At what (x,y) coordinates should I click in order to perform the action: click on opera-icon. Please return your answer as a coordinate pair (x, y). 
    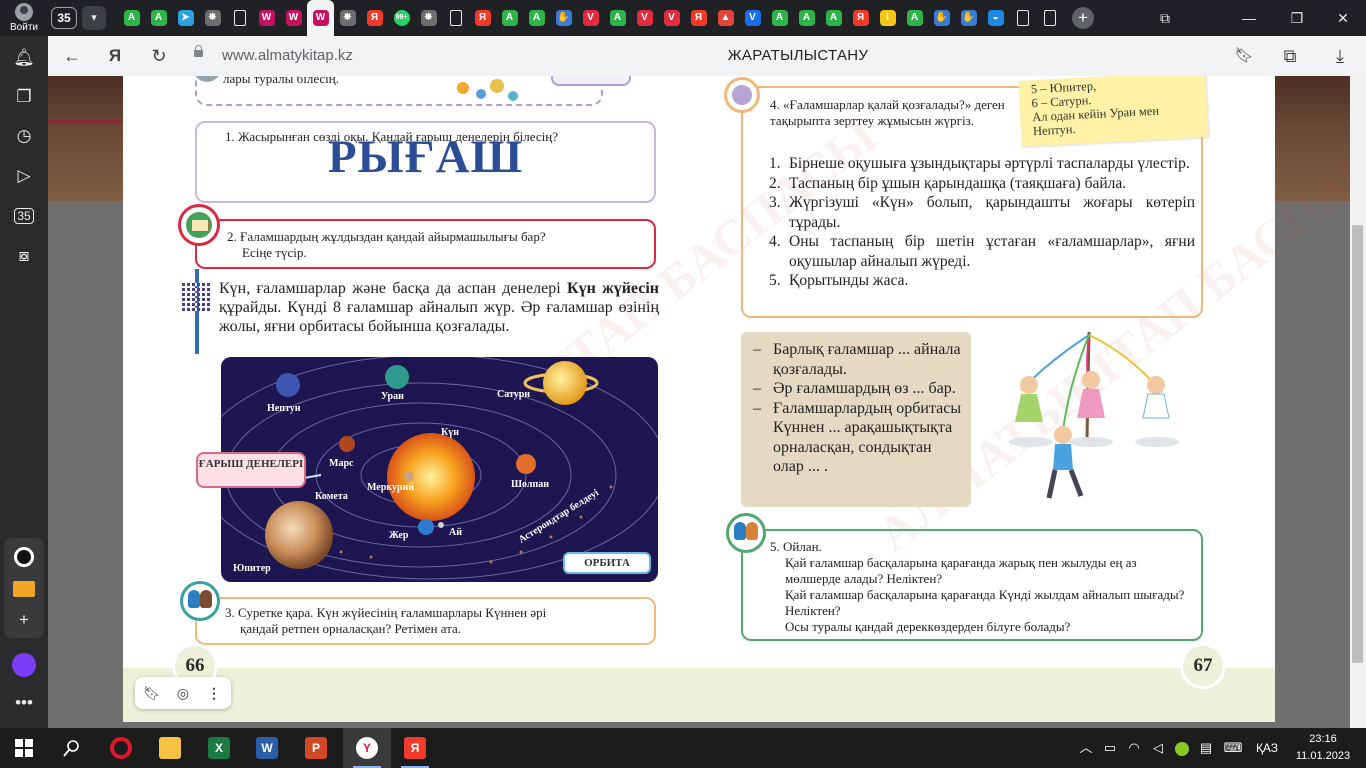
    Looking at the image, I should click on (121, 748).